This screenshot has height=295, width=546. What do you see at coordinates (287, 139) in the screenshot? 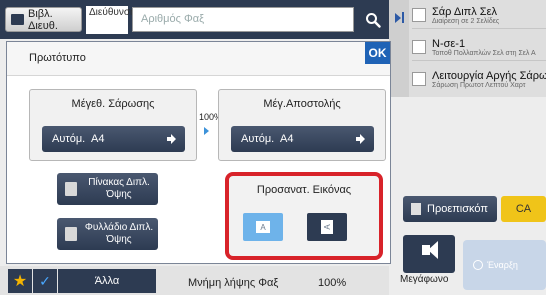
I see `send-size-value: A4` at bounding box center [287, 139].